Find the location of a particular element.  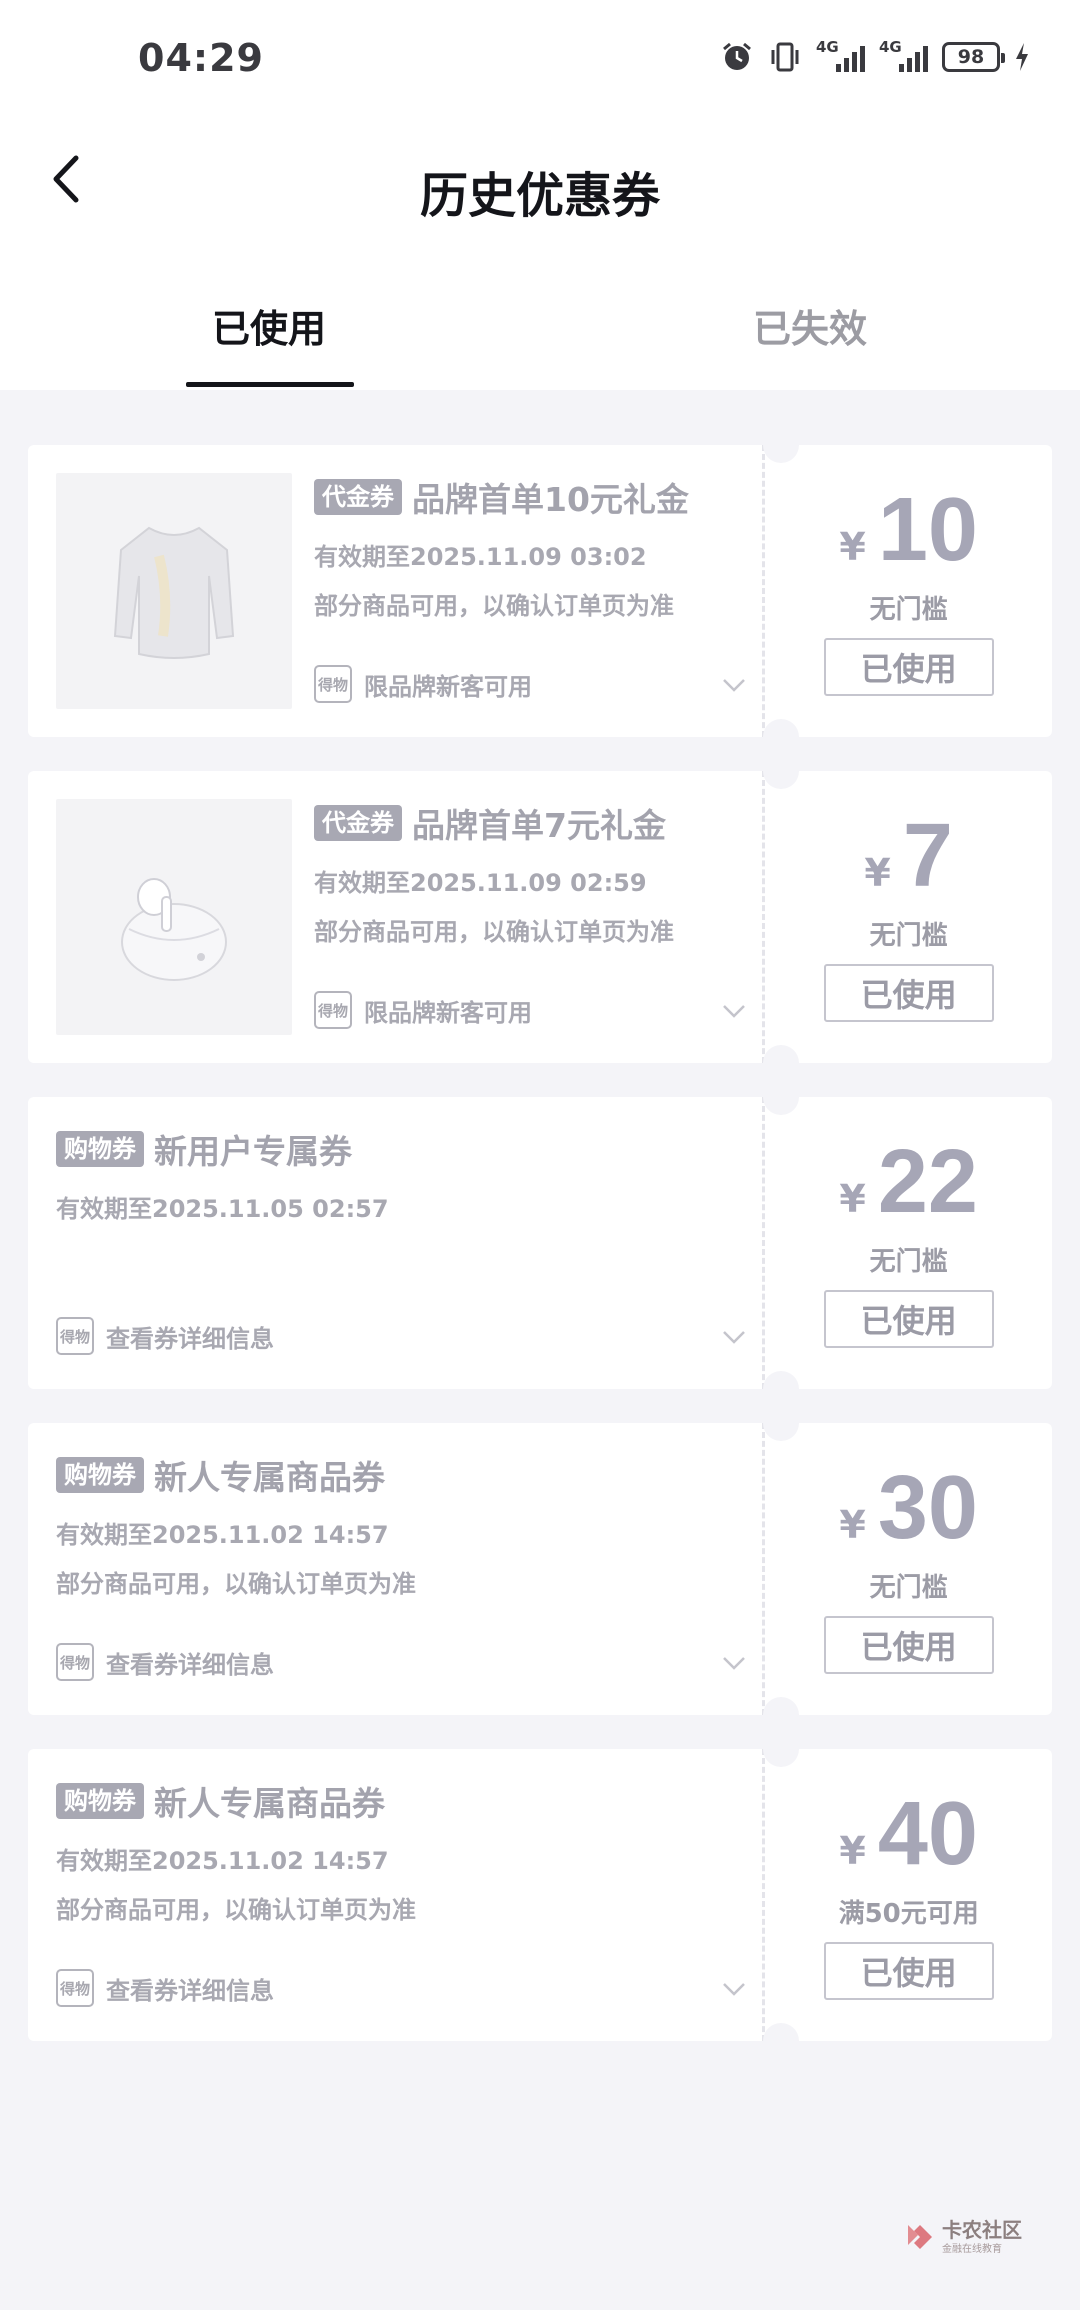

network-type-1: 4G is located at coordinates (827, 47).